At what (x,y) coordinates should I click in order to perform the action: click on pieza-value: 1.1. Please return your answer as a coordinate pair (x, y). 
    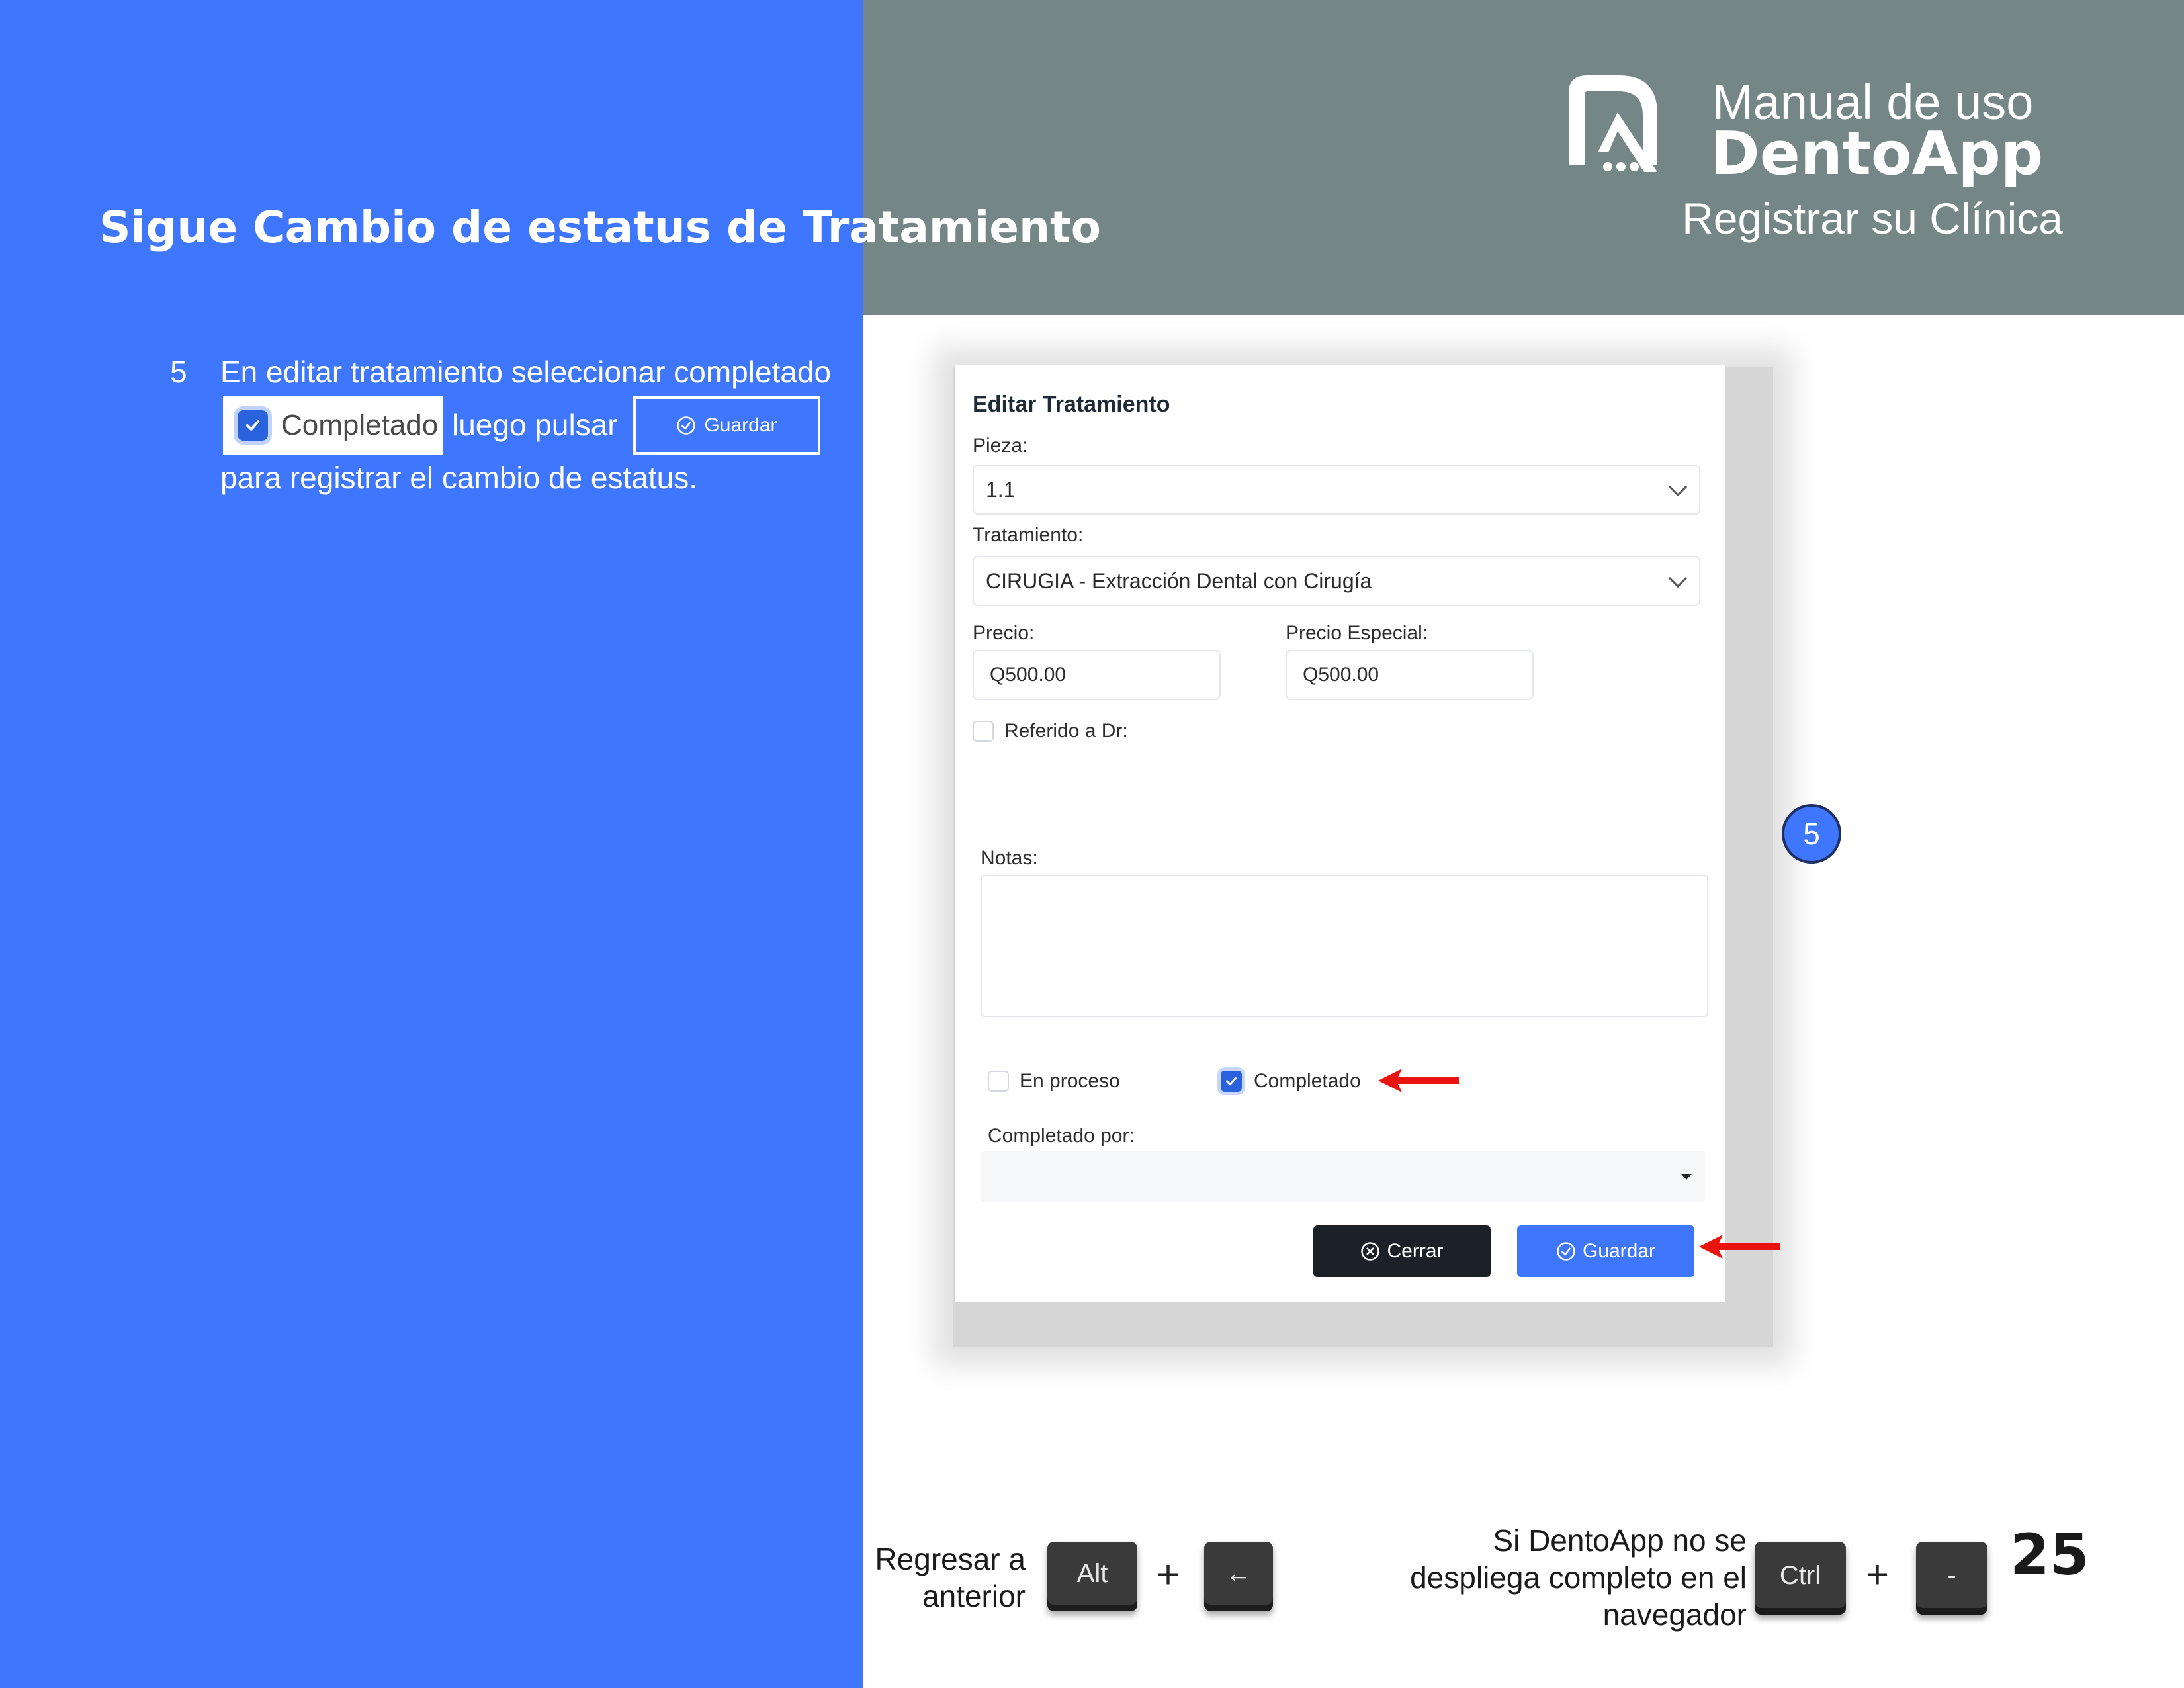
    Looking at the image, I should click on (1001, 489).